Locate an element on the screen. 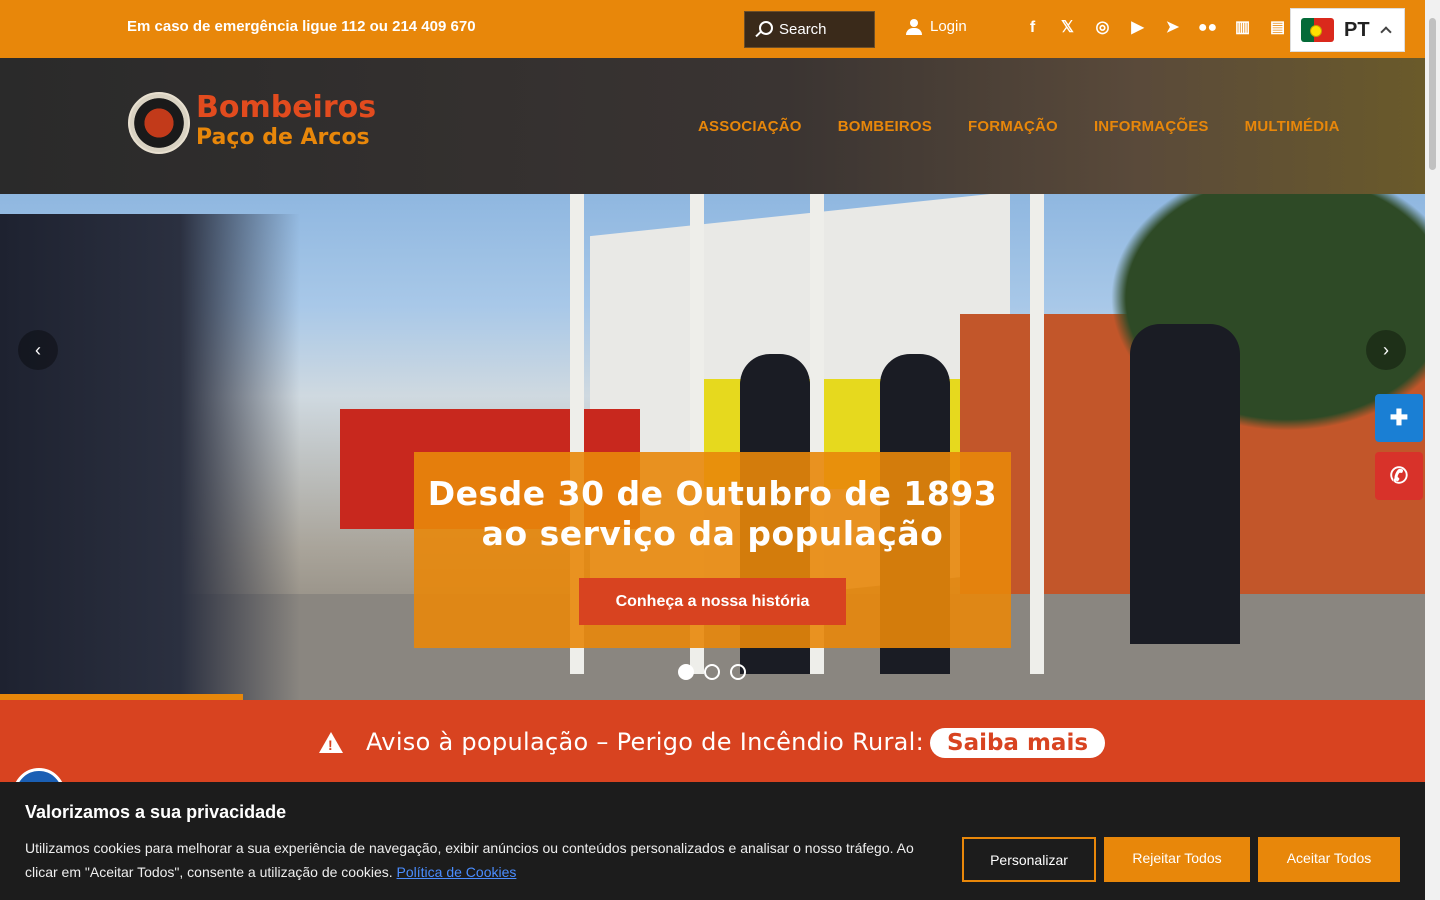  nav-item-bombeiros: BOMBEIROS is located at coordinates (885, 126).